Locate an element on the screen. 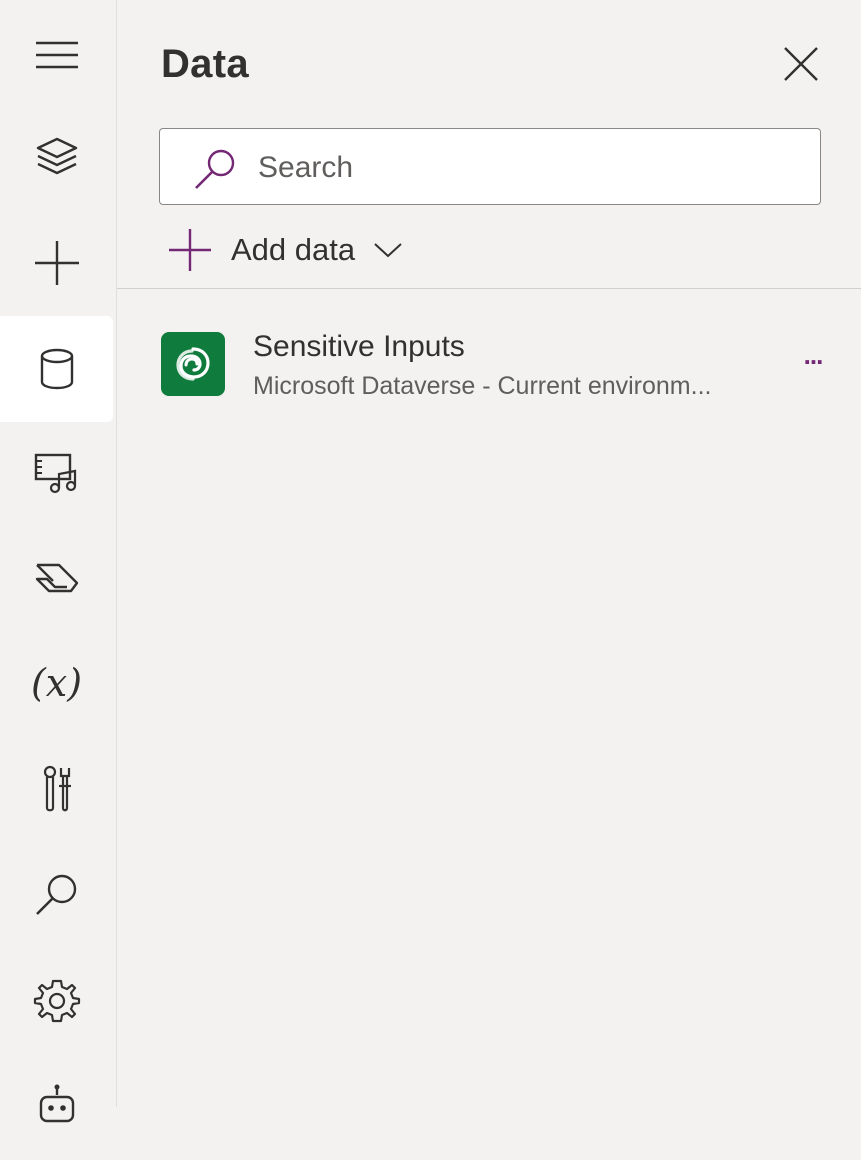 The image size is (861, 1160). search-box is located at coordinates (490, 166).